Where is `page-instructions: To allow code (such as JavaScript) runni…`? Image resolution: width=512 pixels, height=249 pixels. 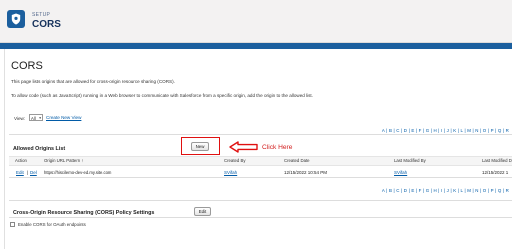
page-instructions: To allow code (such as JavaScript) runni… is located at coordinates (162, 95).